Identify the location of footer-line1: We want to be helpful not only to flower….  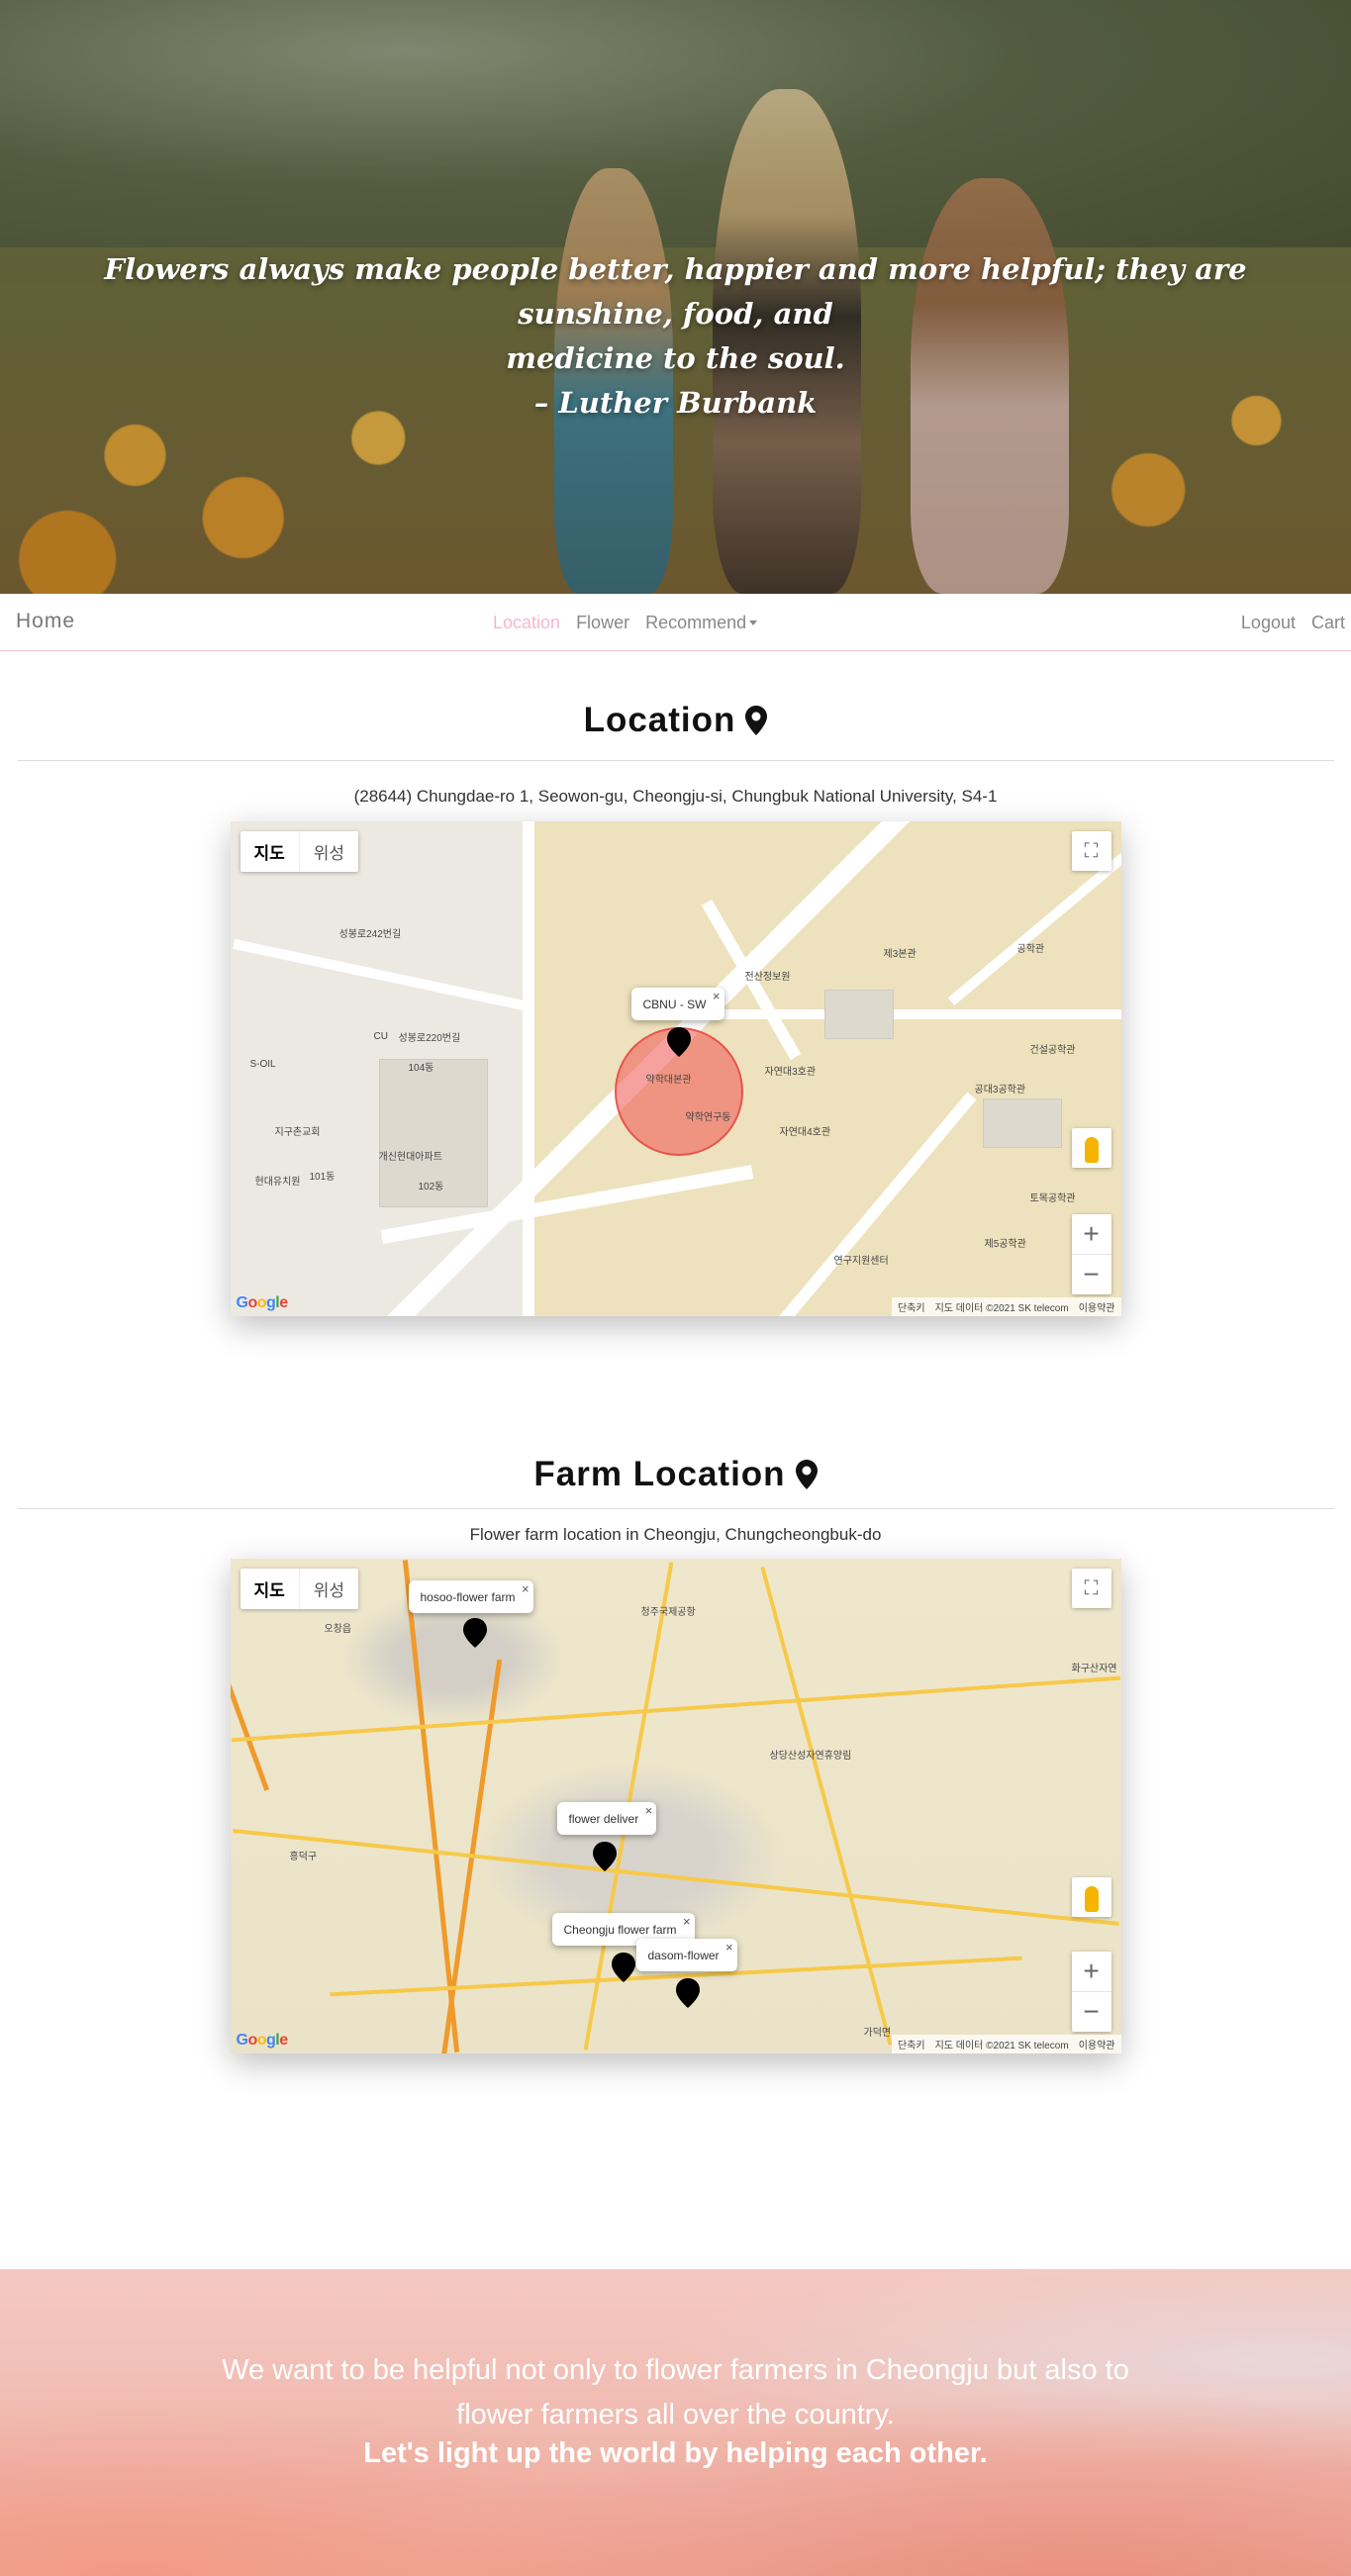
(675, 2370).